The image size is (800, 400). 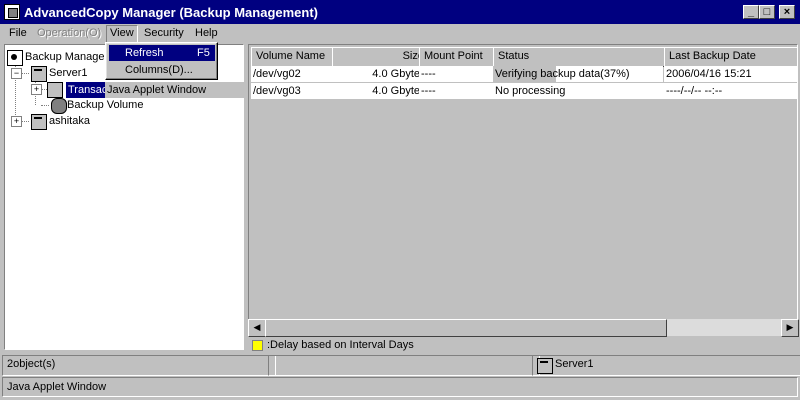 What do you see at coordinates (257, 328) in the screenshot?
I see `scroll-left-icon: ◀` at bounding box center [257, 328].